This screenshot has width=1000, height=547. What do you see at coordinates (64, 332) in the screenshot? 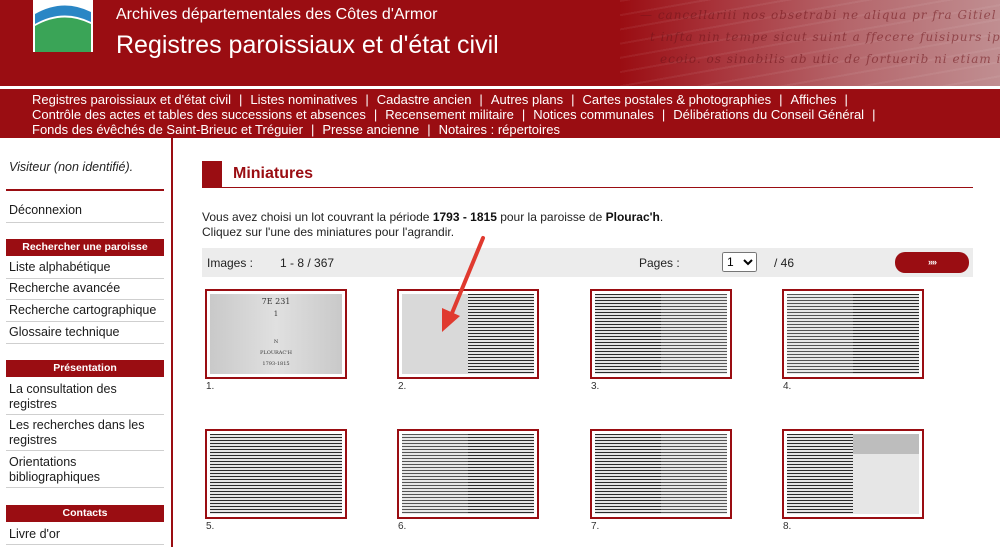
I see `sidebar-item-glossaire: Glossaire technique` at bounding box center [64, 332].